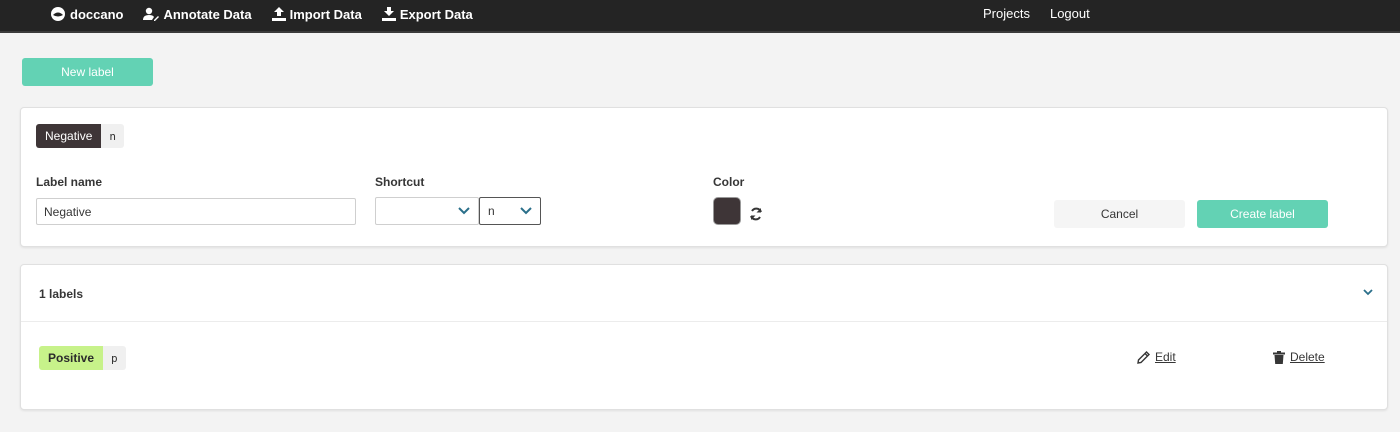  Describe the element at coordinates (756, 214) in the screenshot. I see `refresh-icon` at that location.